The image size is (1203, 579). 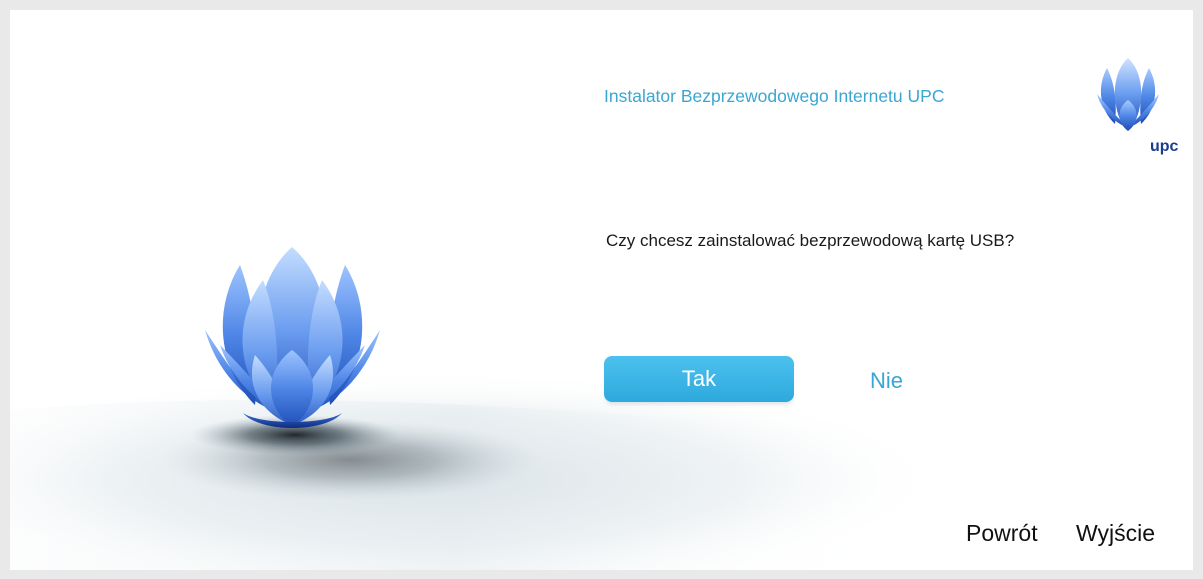 What do you see at coordinates (774, 96) in the screenshot?
I see `installer-title: Instalator Bezprzewodowego Internetu UPC` at bounding box center [774, 96].